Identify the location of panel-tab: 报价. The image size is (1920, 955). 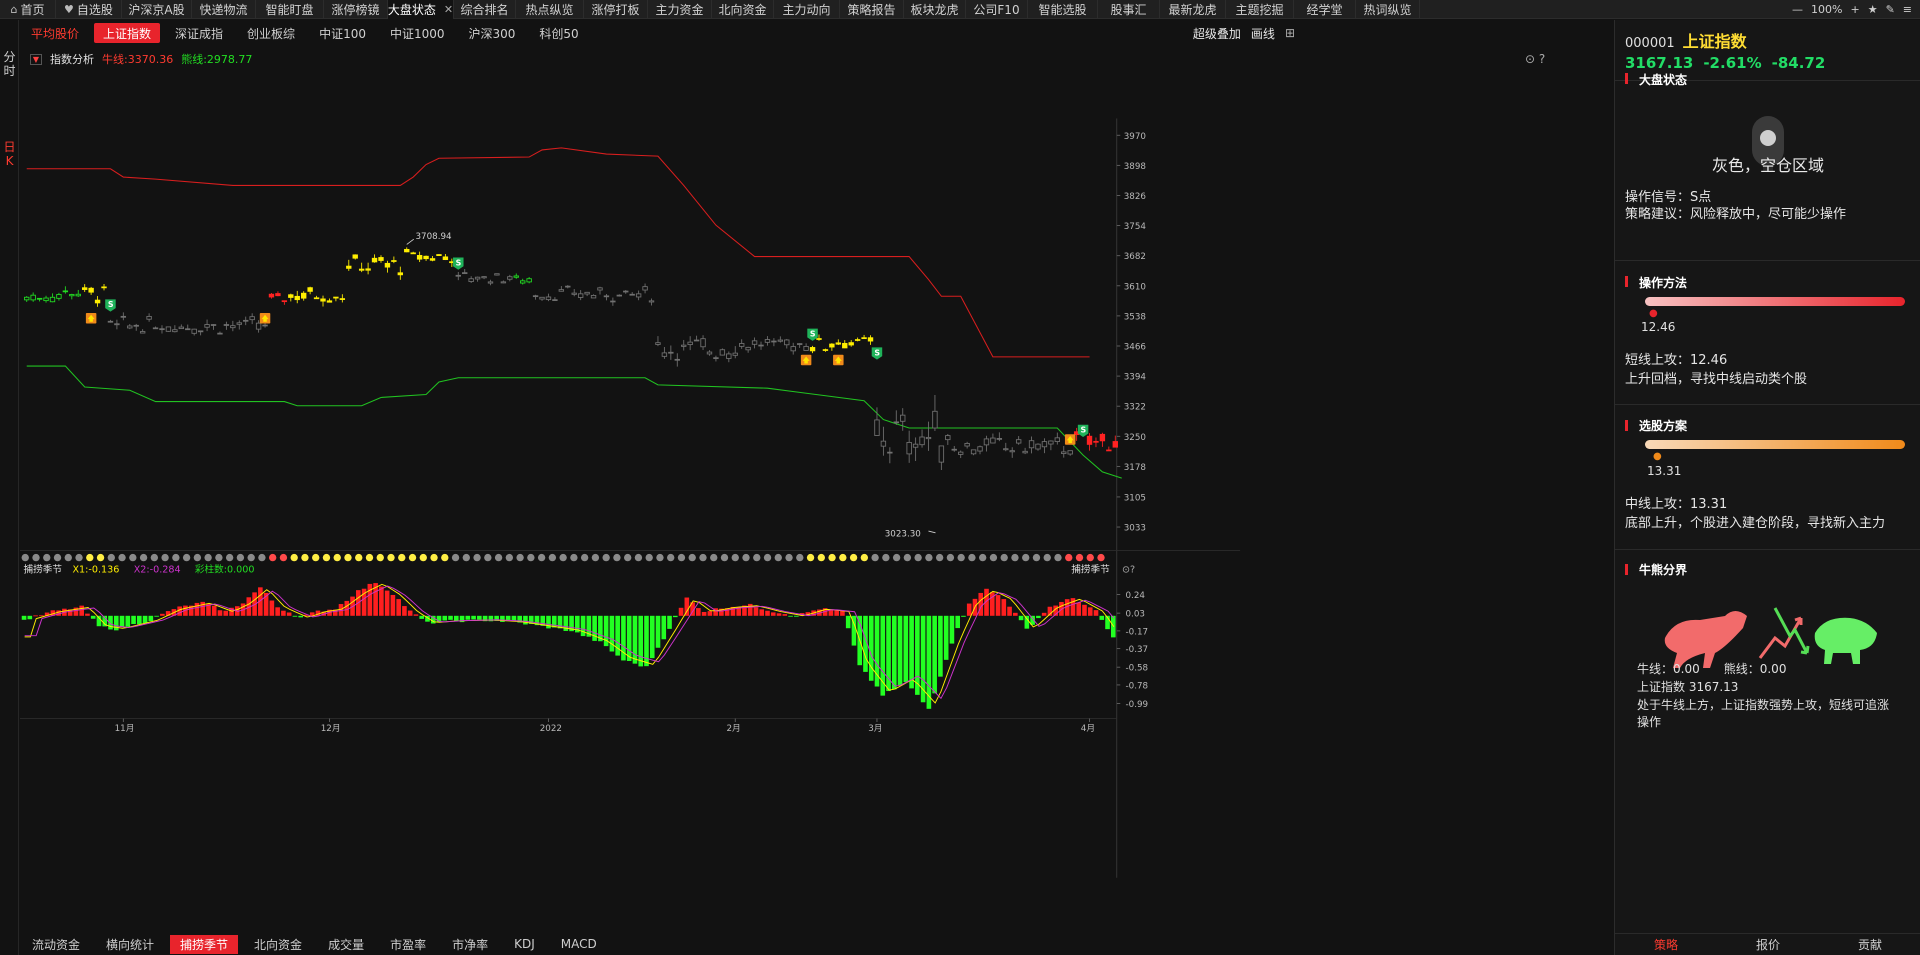
(1768, 944).